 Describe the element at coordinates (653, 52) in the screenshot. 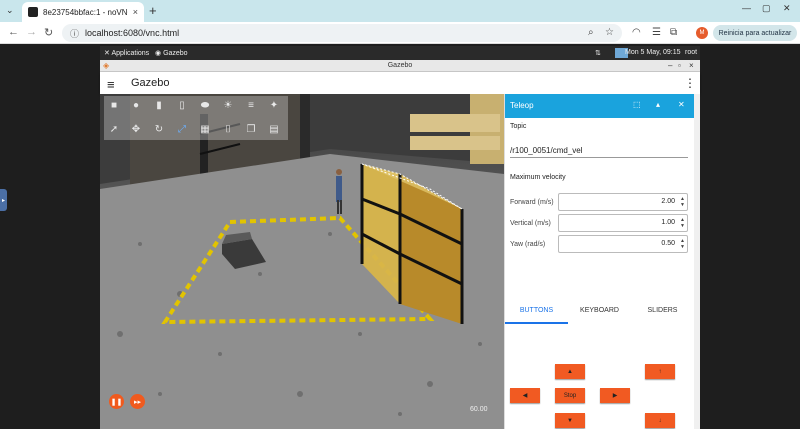

I see `panel-clock: Mon 5 May, 09:15` at that location.